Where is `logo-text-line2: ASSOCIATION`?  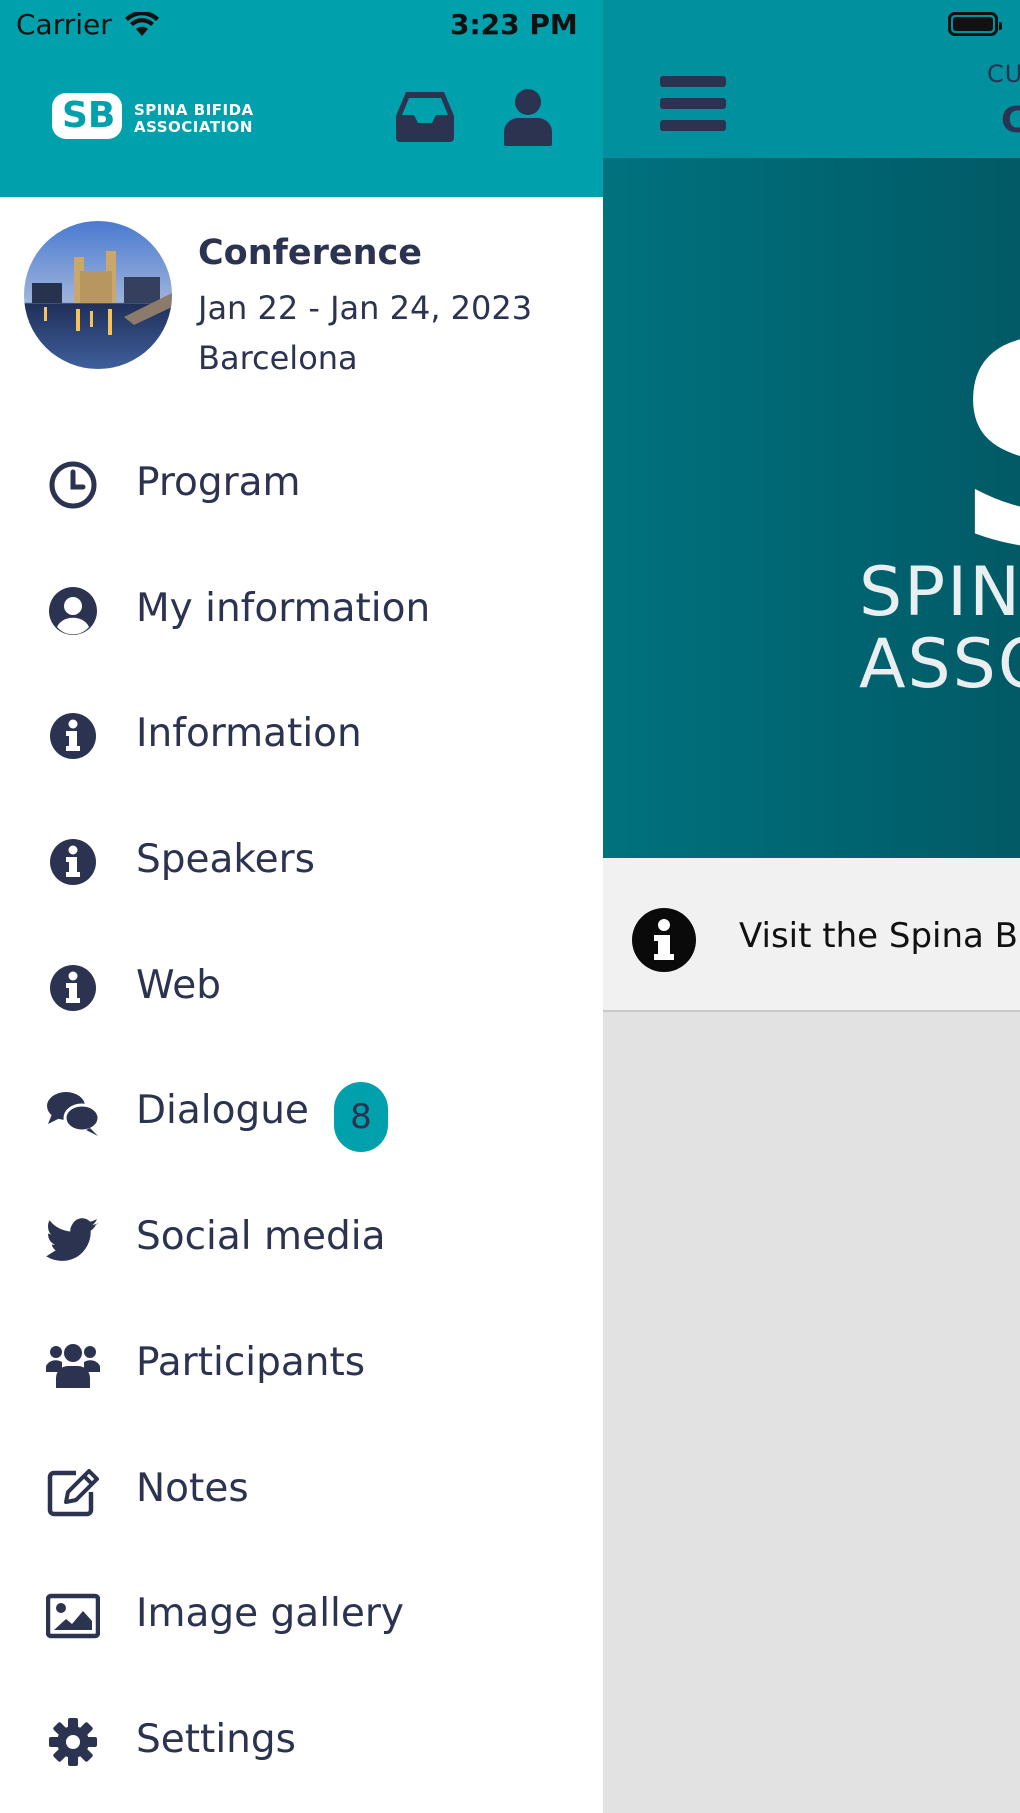
logo-text-line2: ASSOCIATION is located at coordinates (193, 127).